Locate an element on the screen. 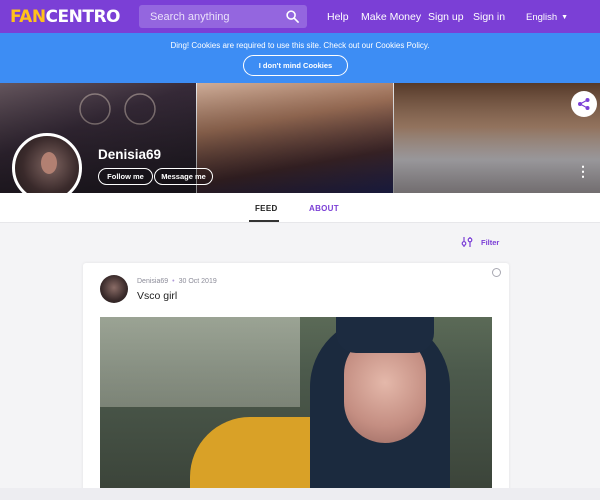 Image resolution: width=600 pixels, height=500 pixels. language-label: English is located at coordinates (542, 17).